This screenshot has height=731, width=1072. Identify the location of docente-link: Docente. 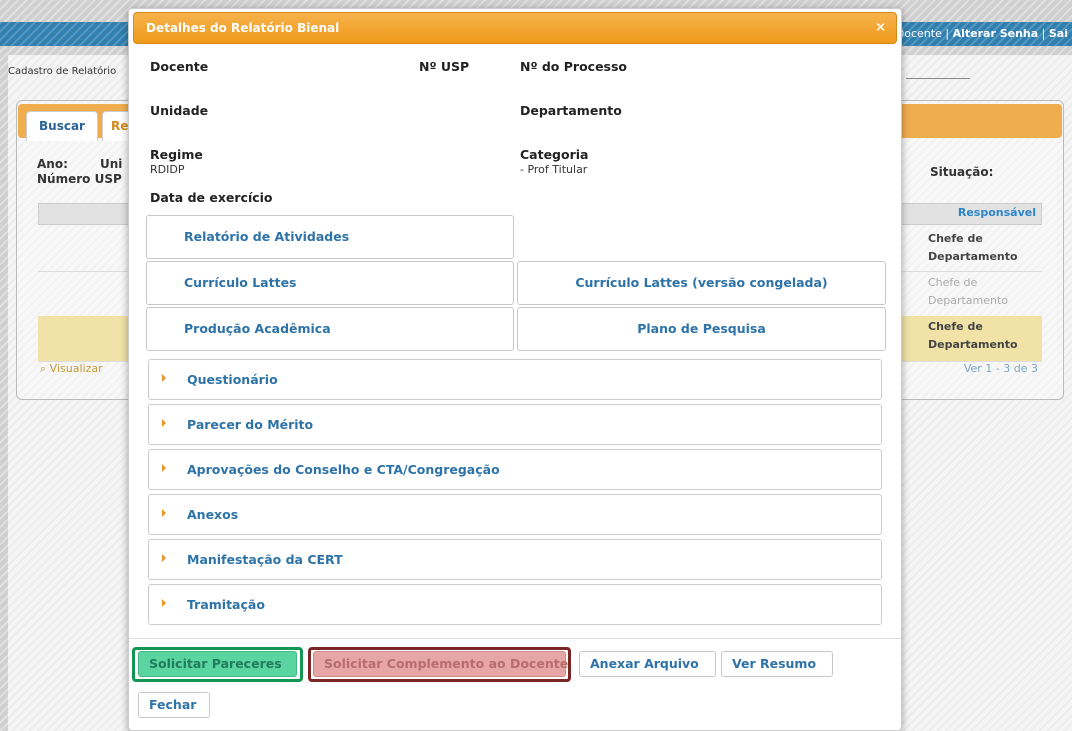
(919, 33).